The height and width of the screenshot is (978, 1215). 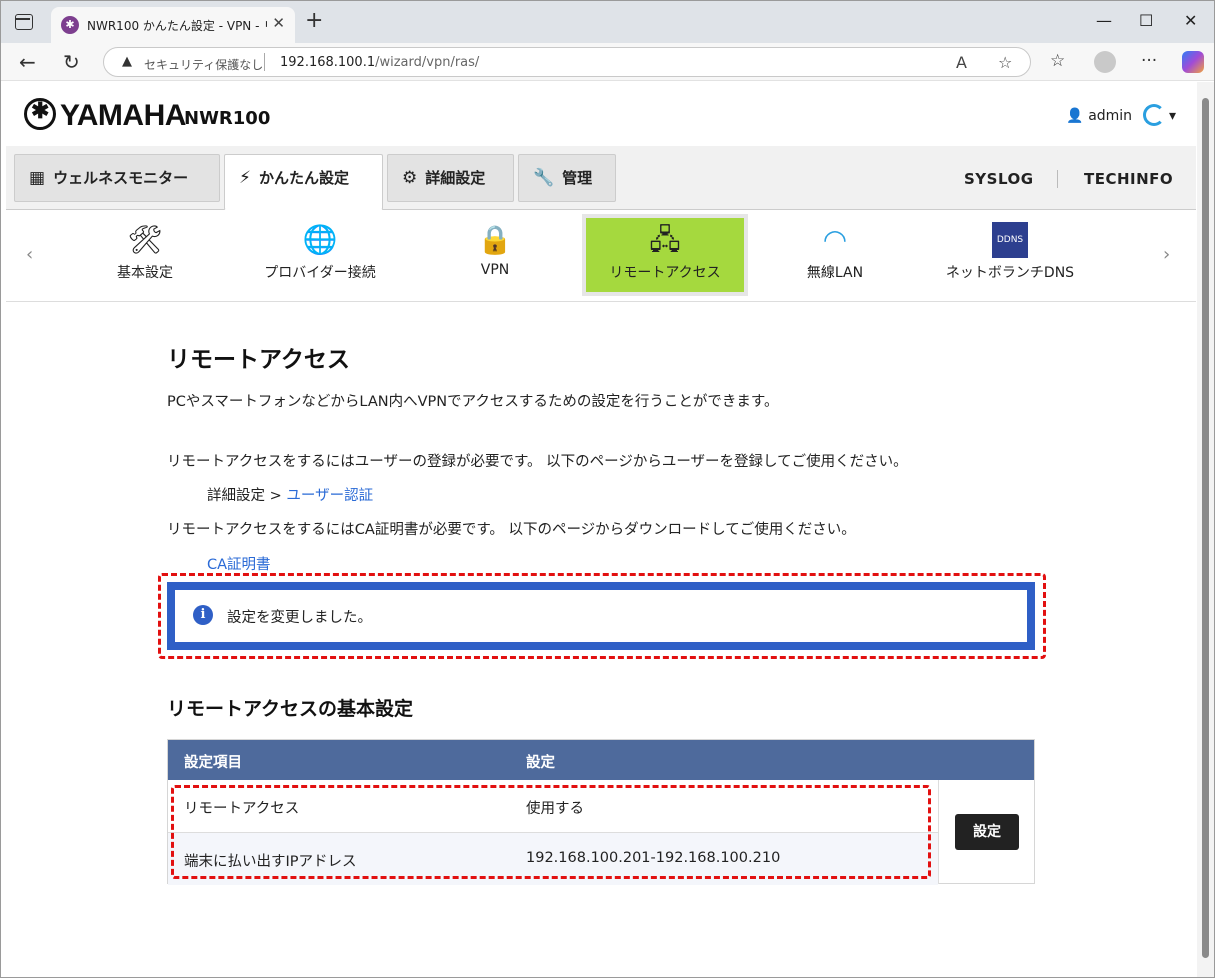 What do you see at coordinates (1128, 179) in the screenshot?
I see `techinfo-link: TECHINFO` at bounding box center [1128, 179].